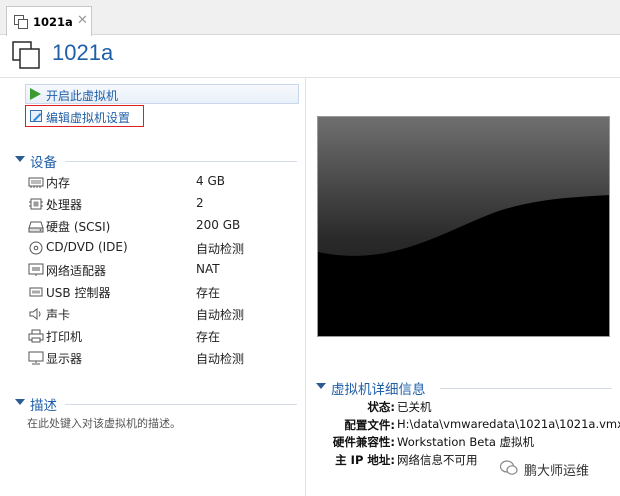 Image resolution: width=620 pixels, height=496 pixels. I want to click on close-icon: ✕, so click(82, 20).